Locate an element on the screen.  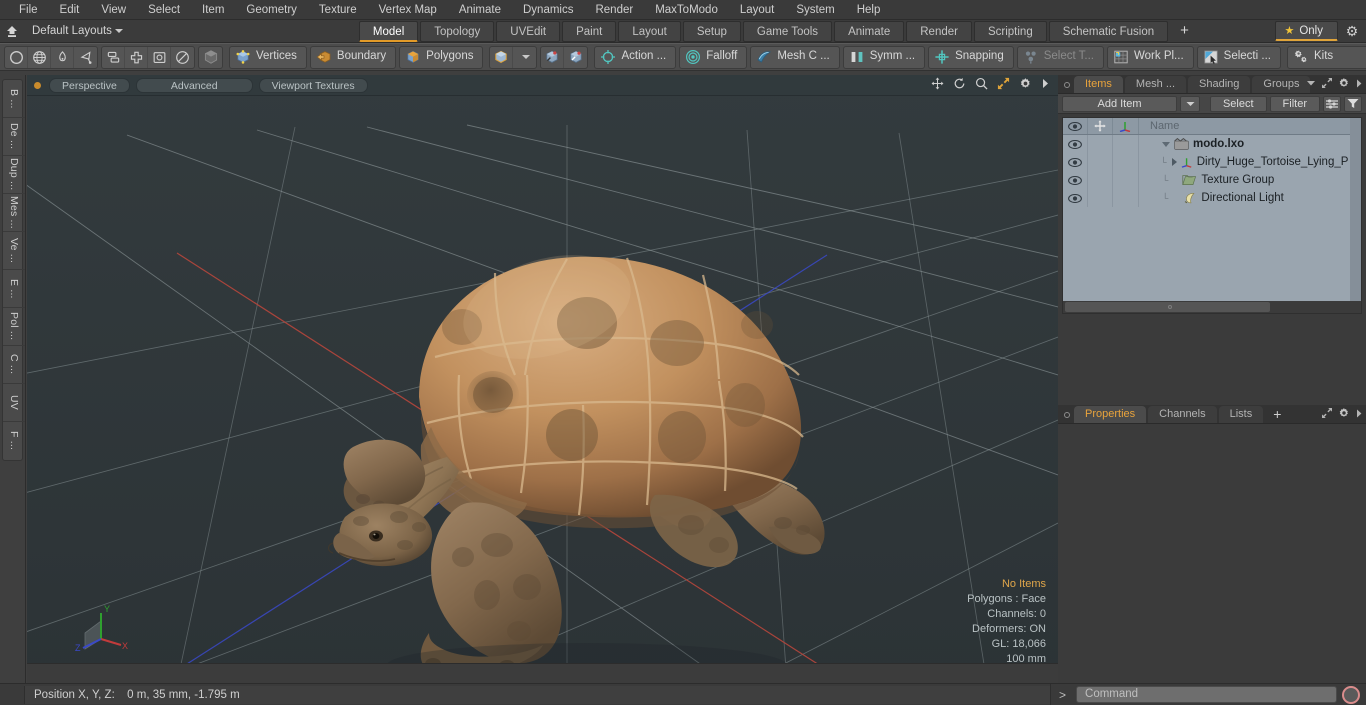
menu-item-animate: Animate is located at coordinates (480, 10).